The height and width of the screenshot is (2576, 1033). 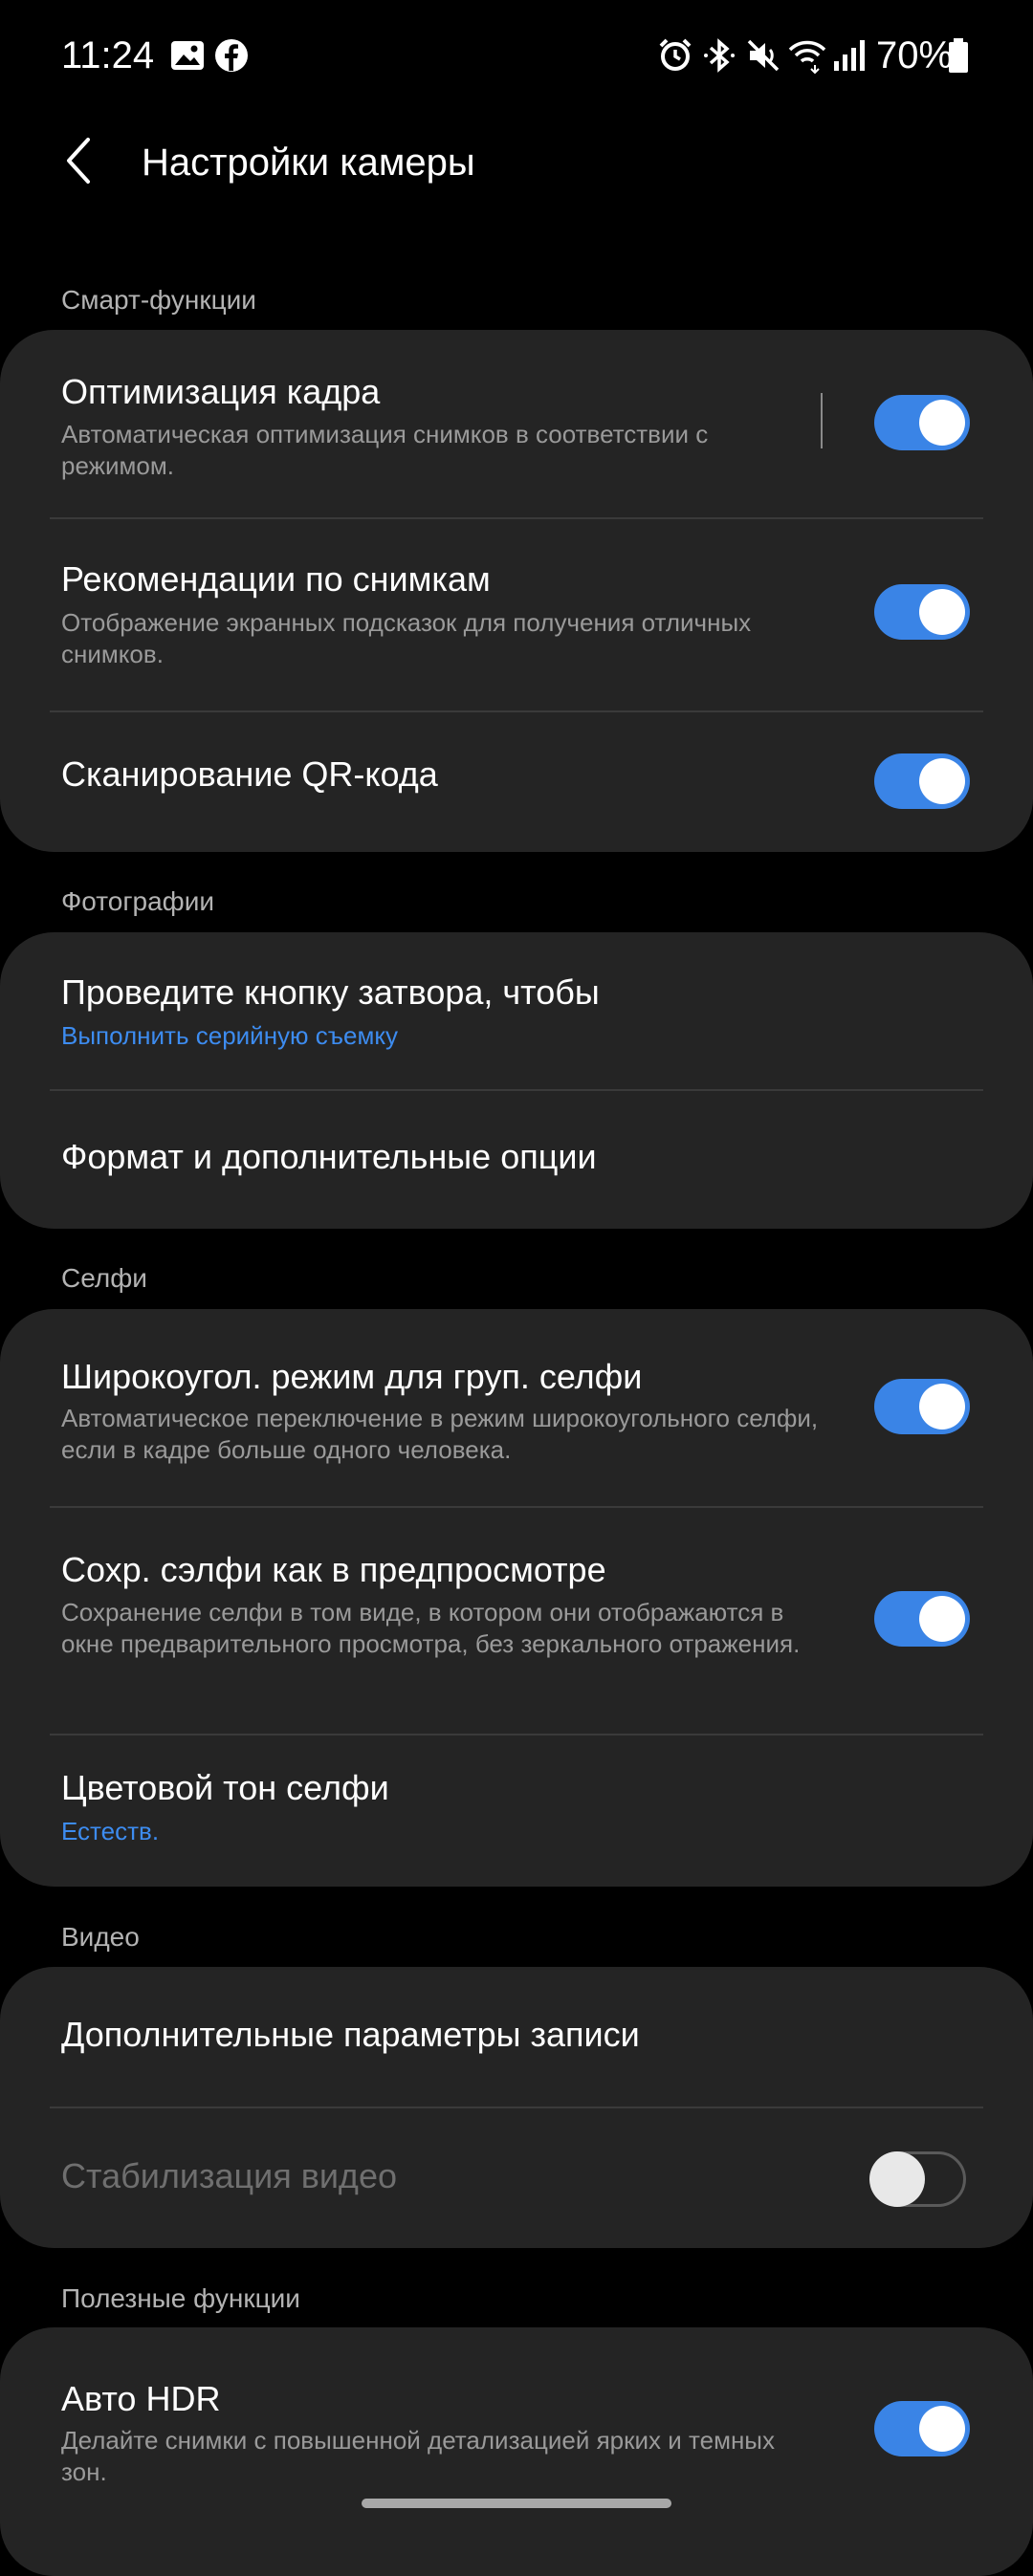 I want to click on qr-scan-toggle, so click(x=922, y=781).